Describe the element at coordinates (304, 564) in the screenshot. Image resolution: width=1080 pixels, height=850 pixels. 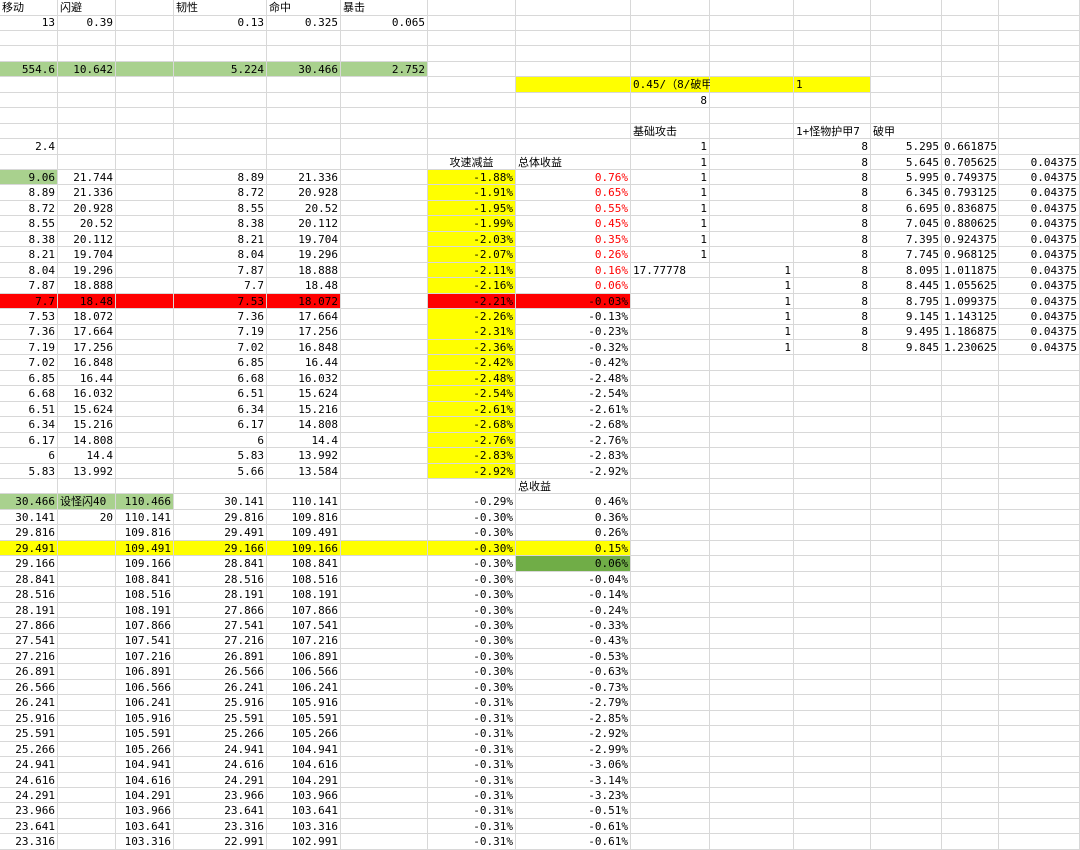
I see `cell-E37: 108.841` at that location.